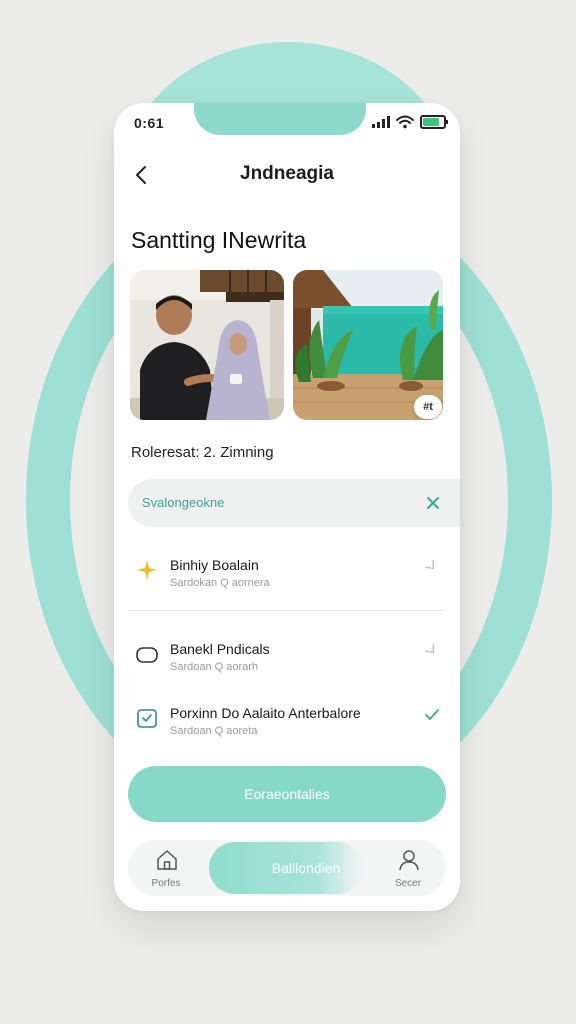  I want to click on photo-garden: #t, so click(368, 345).